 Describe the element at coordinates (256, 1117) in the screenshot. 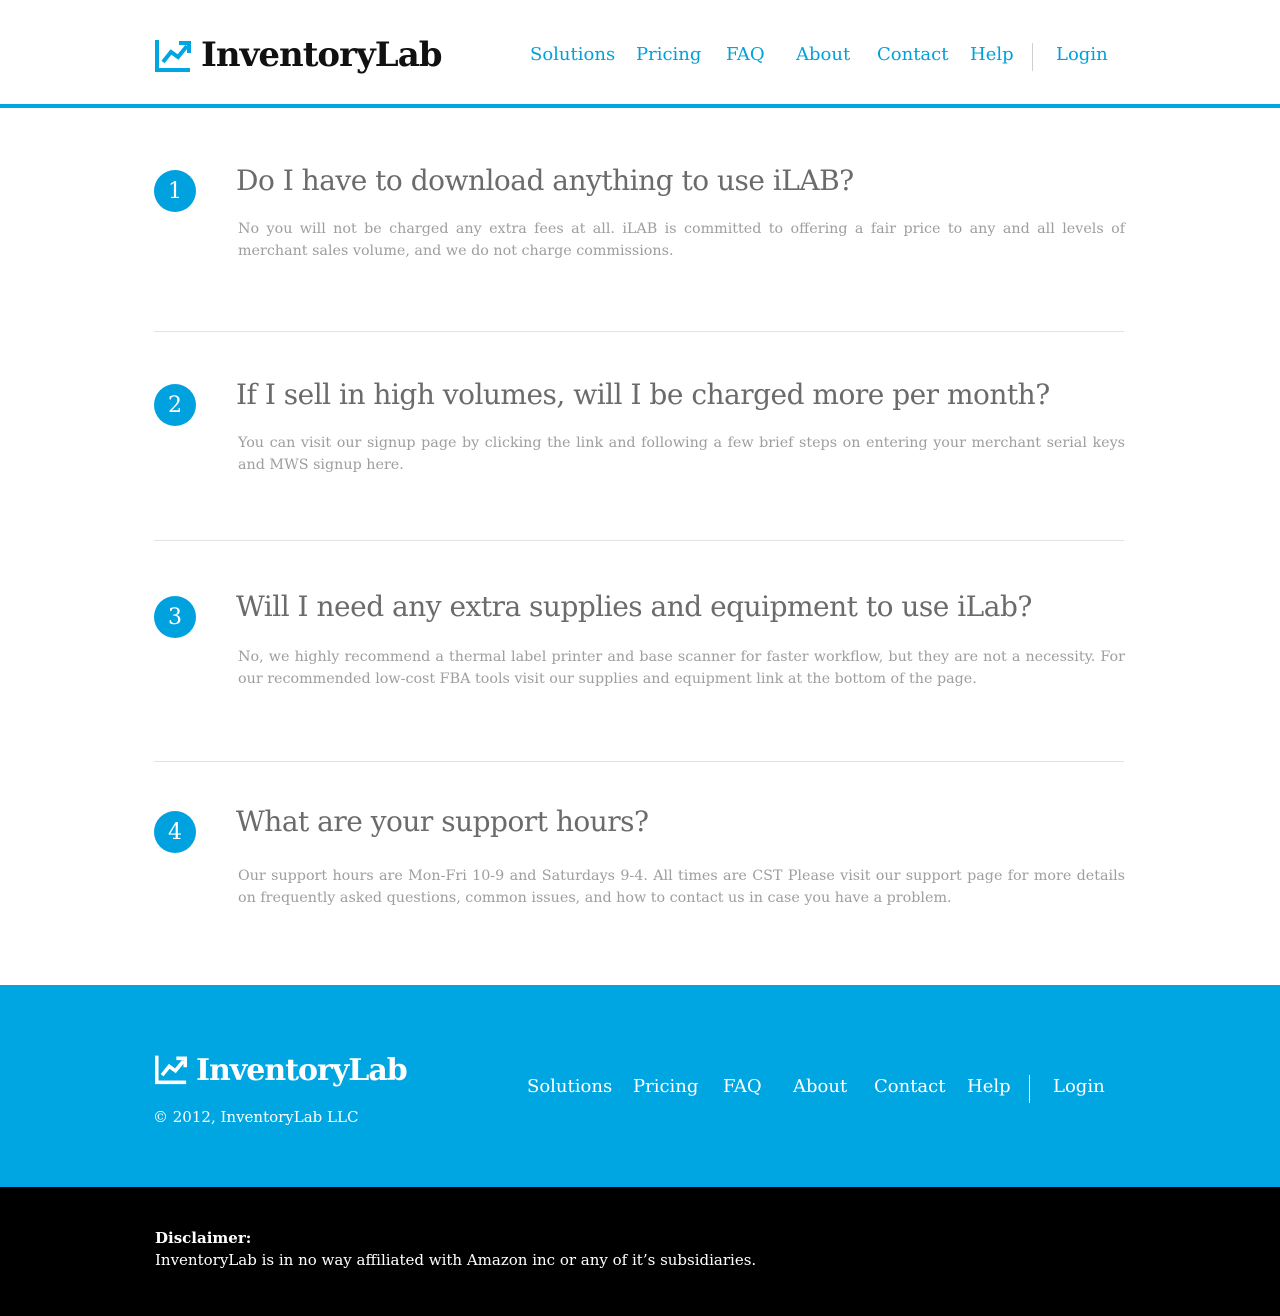

I see `copyright: © 2012, InventoryLab LLC` at that location.